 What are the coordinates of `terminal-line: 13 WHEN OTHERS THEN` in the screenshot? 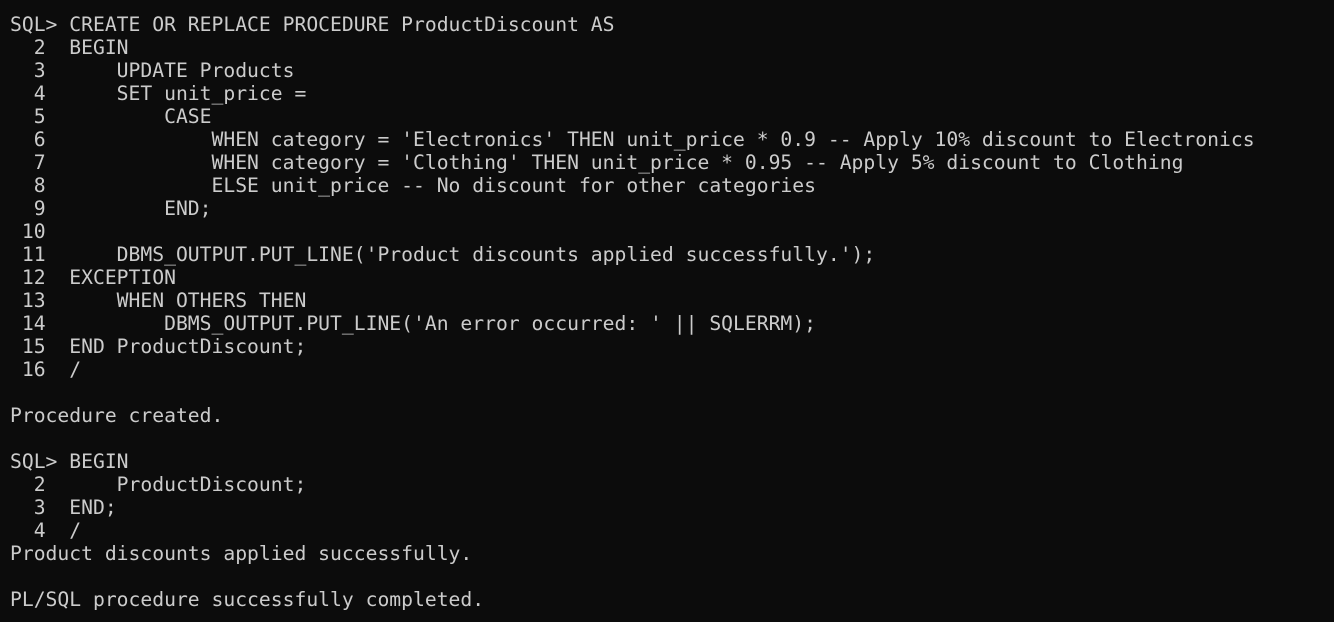 It's located at (158, 300).